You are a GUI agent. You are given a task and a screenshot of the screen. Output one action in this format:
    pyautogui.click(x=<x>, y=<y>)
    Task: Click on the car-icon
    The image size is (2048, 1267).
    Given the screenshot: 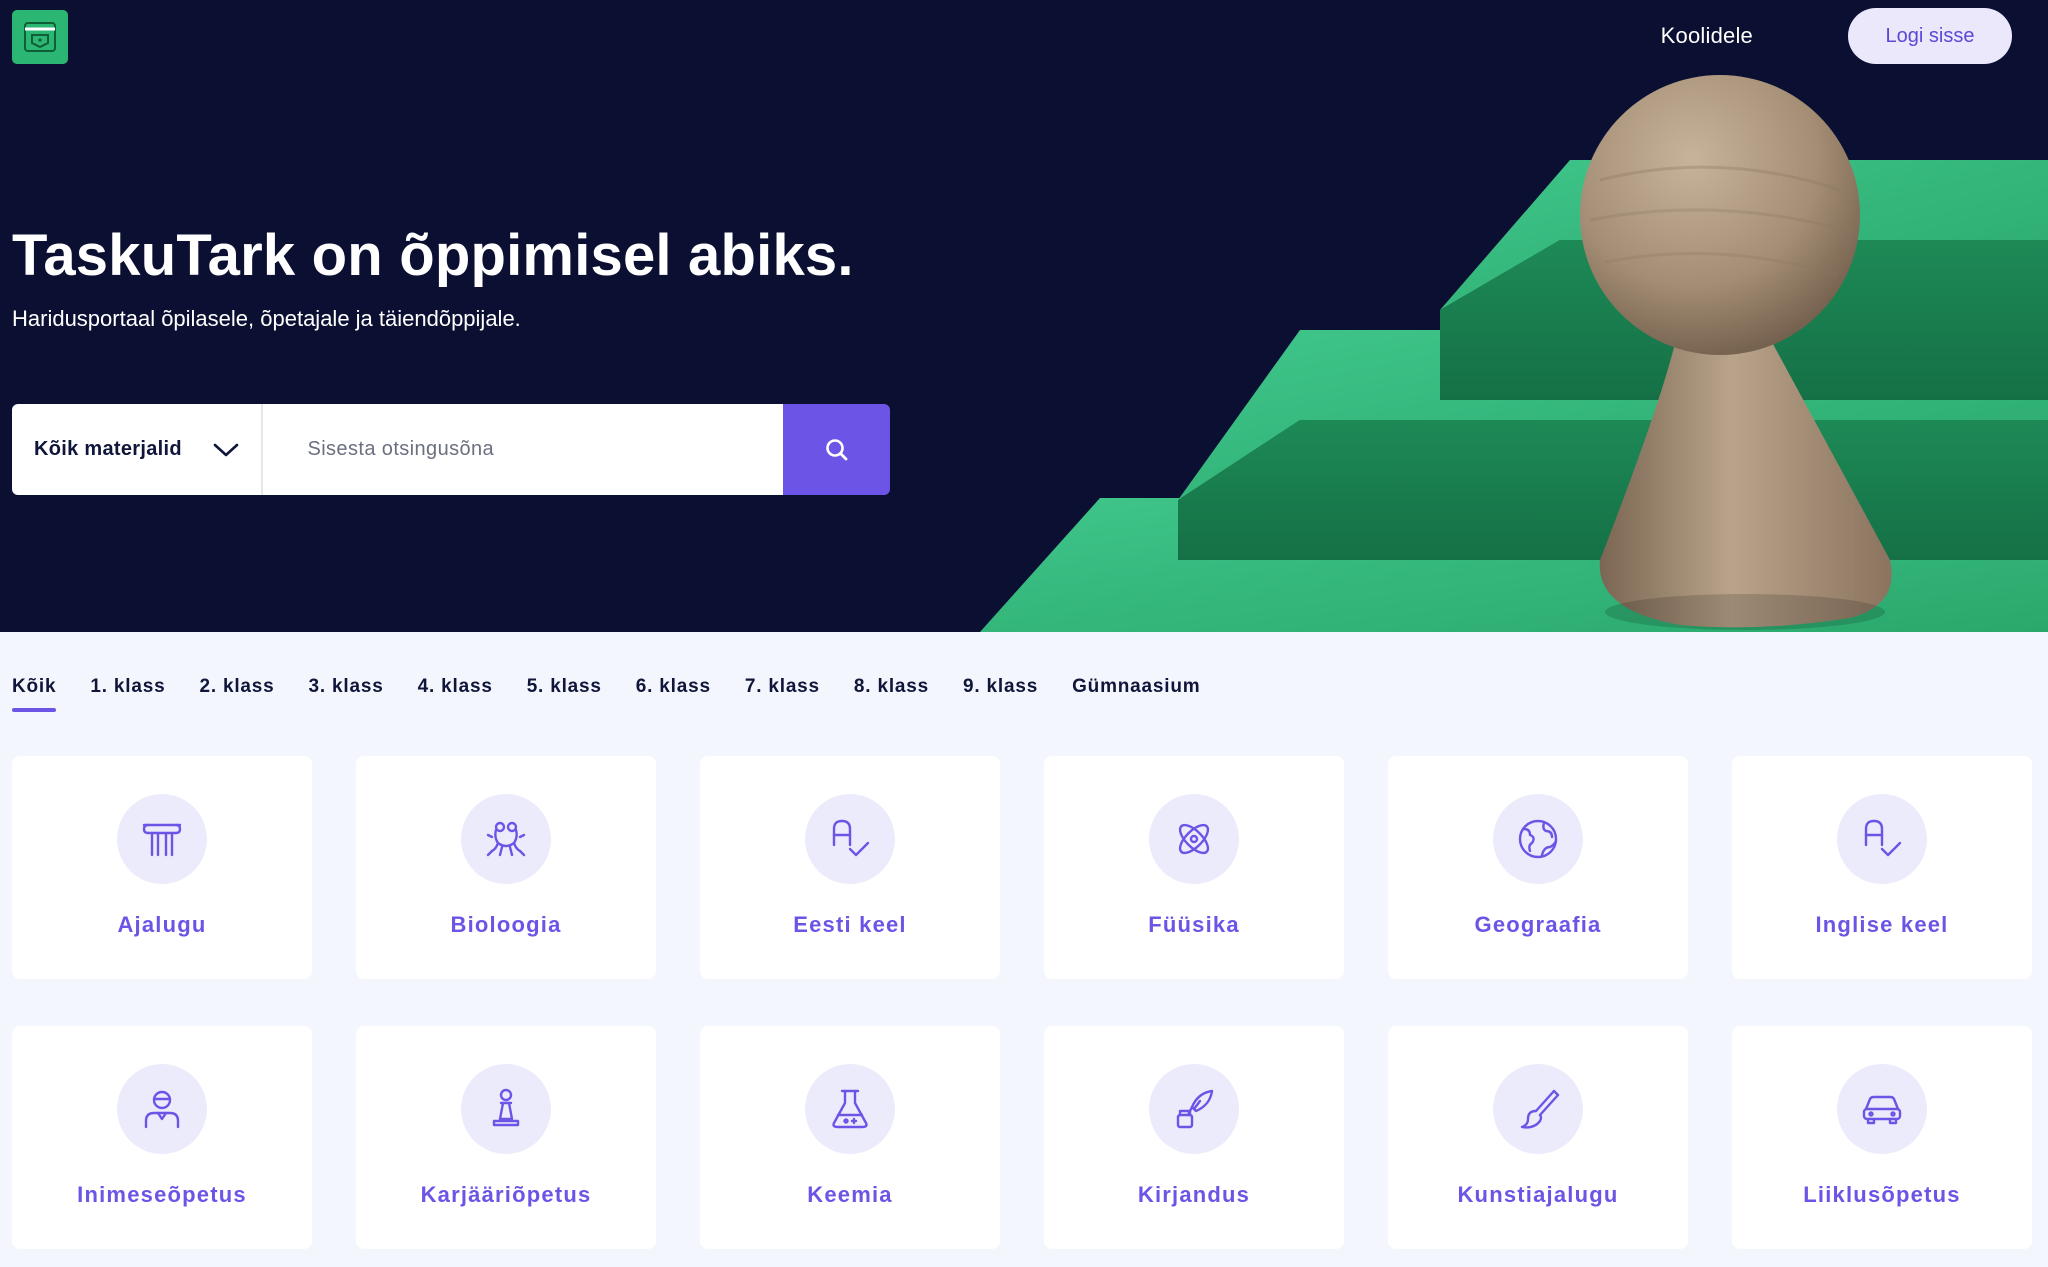 What is the action you would take?
    pyautogui.click(x=1882, y=1110)
    